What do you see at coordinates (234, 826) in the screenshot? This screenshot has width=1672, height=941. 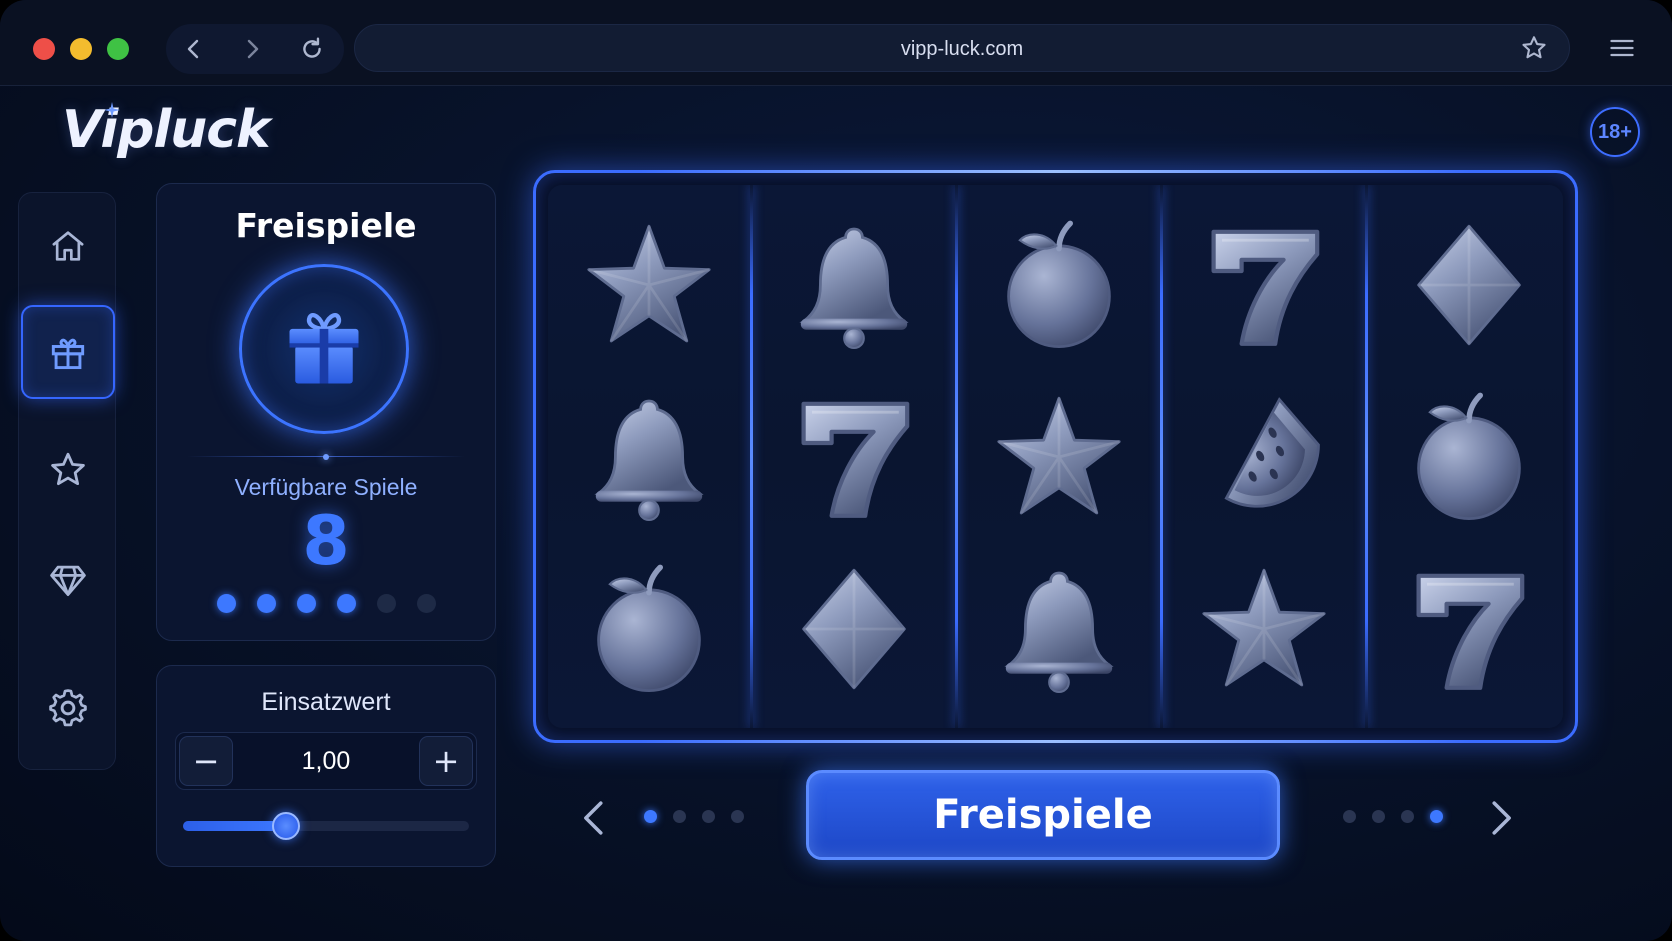 I see `bet-slider-fill` at bounding box center [234, 826].